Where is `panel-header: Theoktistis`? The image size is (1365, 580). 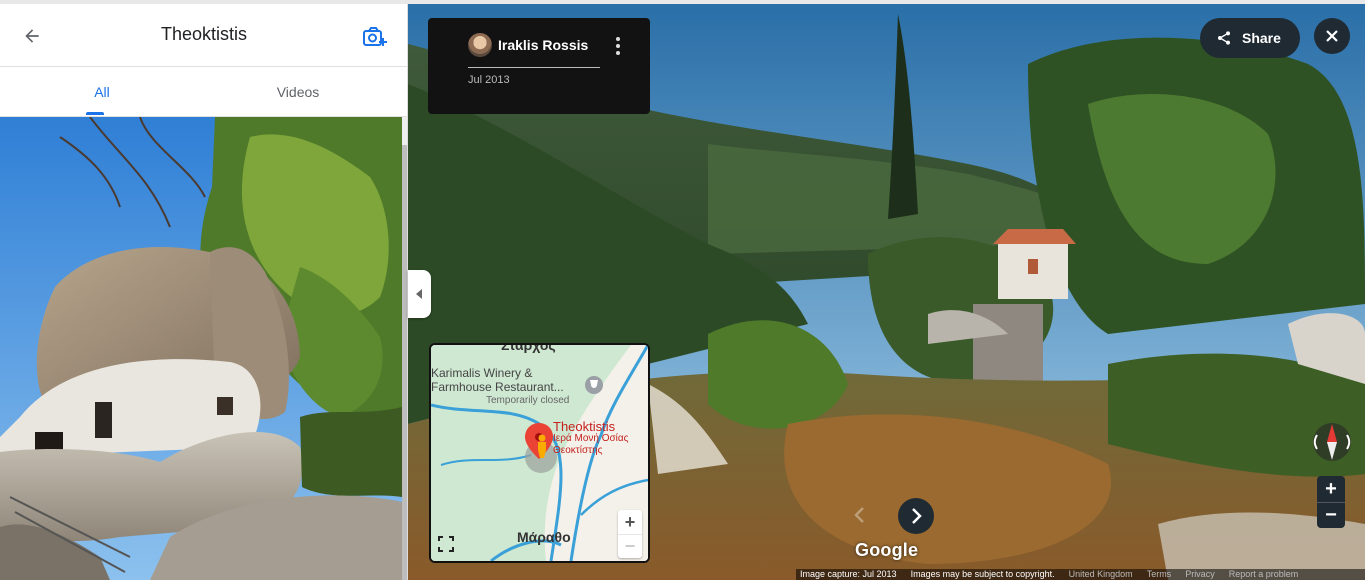
panel-header: Theoktistis is located at coordinates (203, 35).